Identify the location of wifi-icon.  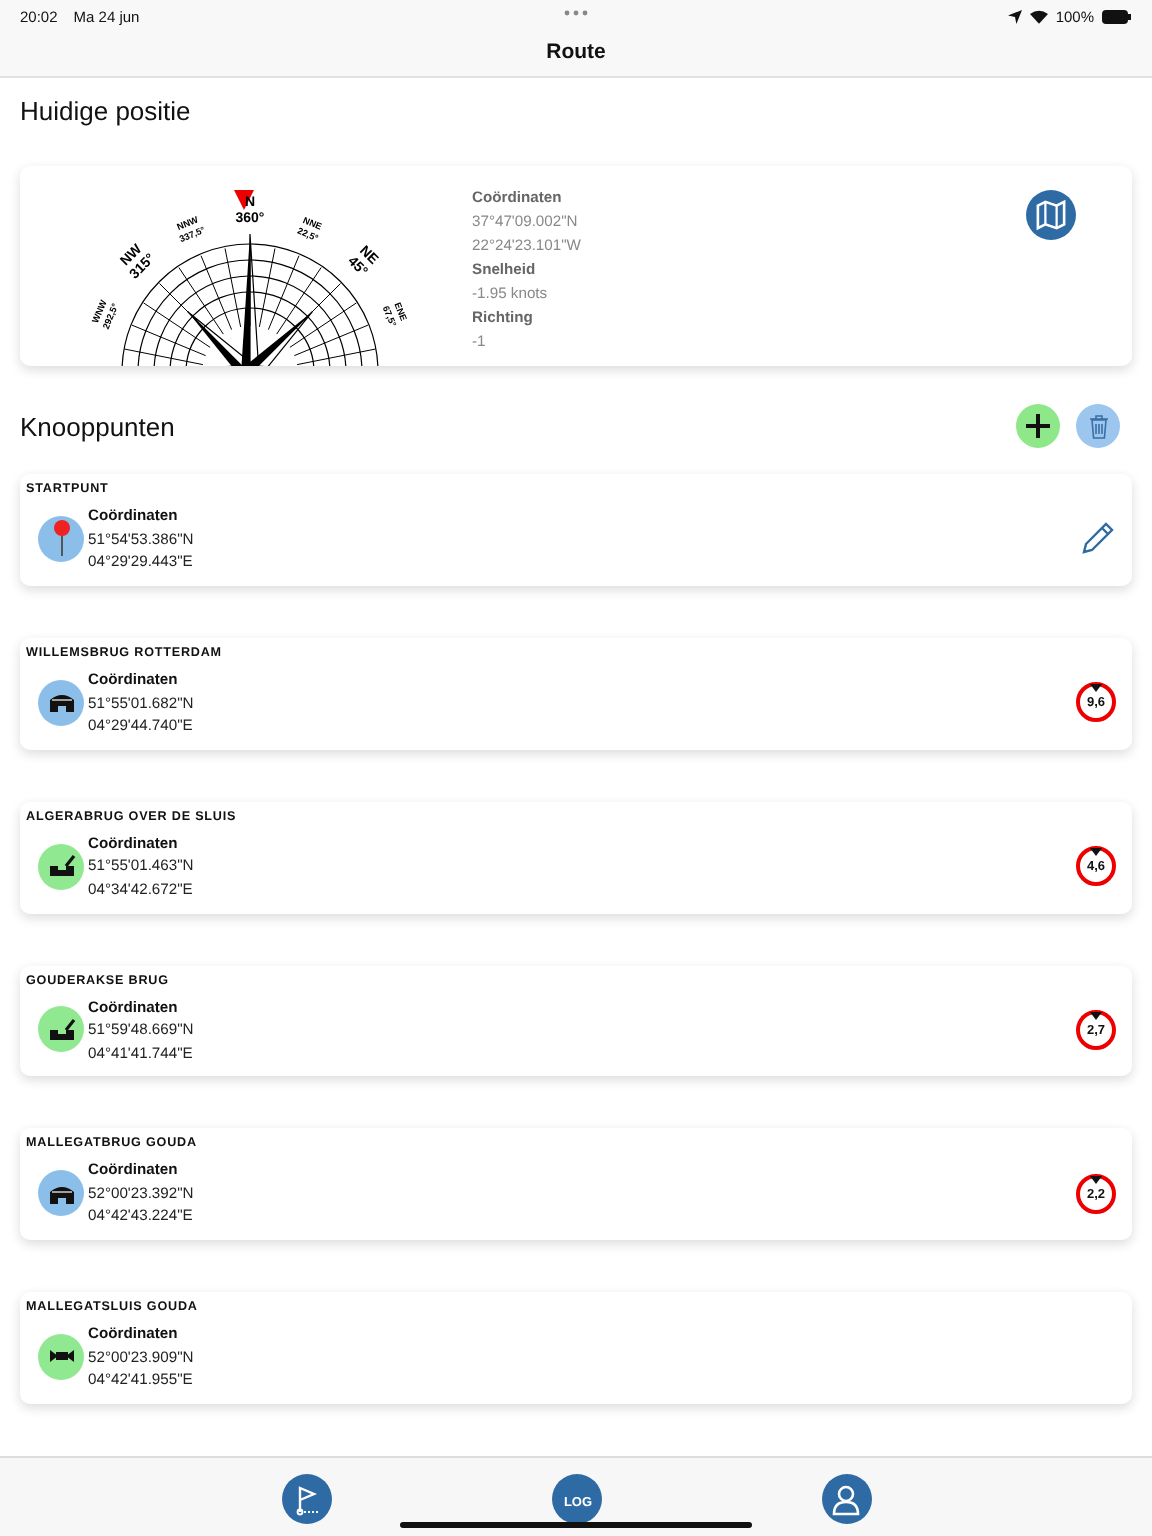
(1038, 16).